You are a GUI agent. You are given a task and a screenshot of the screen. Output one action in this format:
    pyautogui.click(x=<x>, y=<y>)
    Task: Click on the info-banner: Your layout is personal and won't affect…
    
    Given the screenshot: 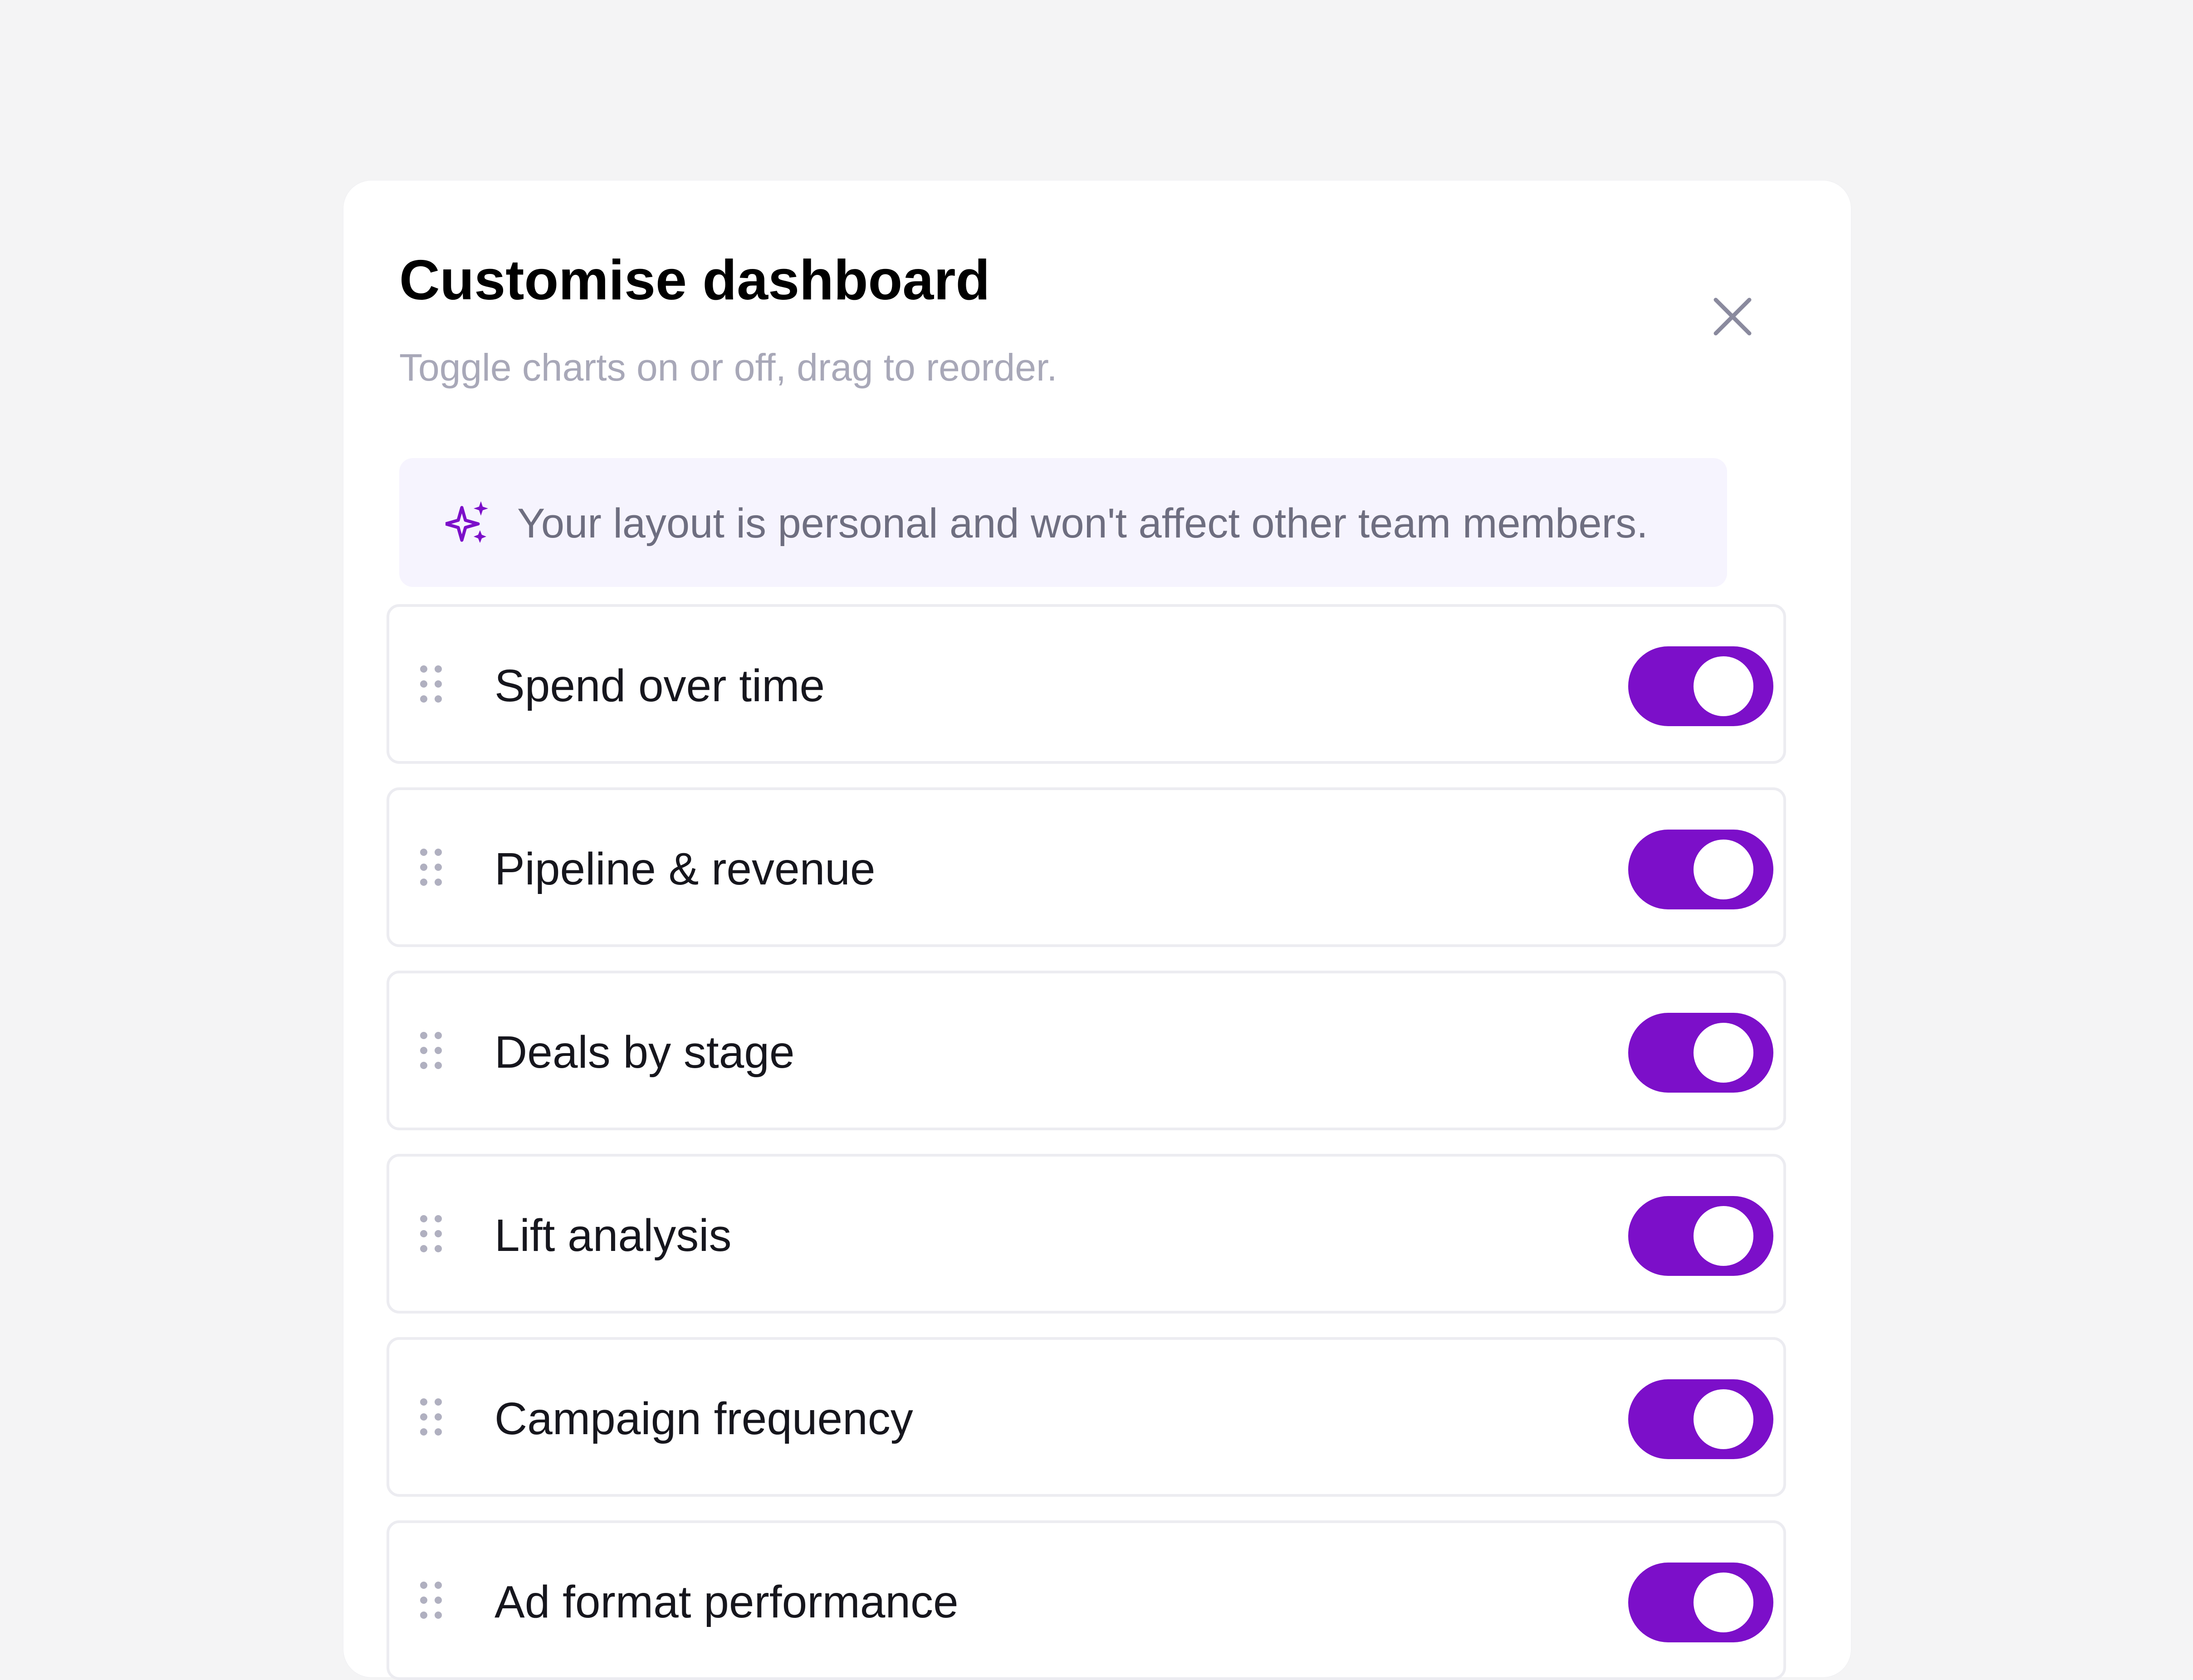 What is the action you would take?
    pyautogui.click(x=1063, y=523)
    